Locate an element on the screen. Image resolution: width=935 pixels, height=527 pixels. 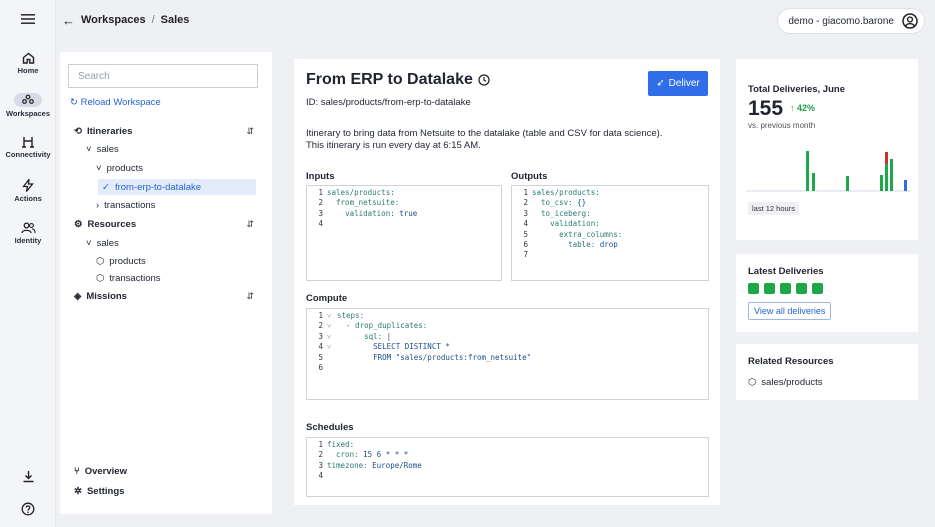
missions-icon: ◈ is located at coordinates (78, 296).